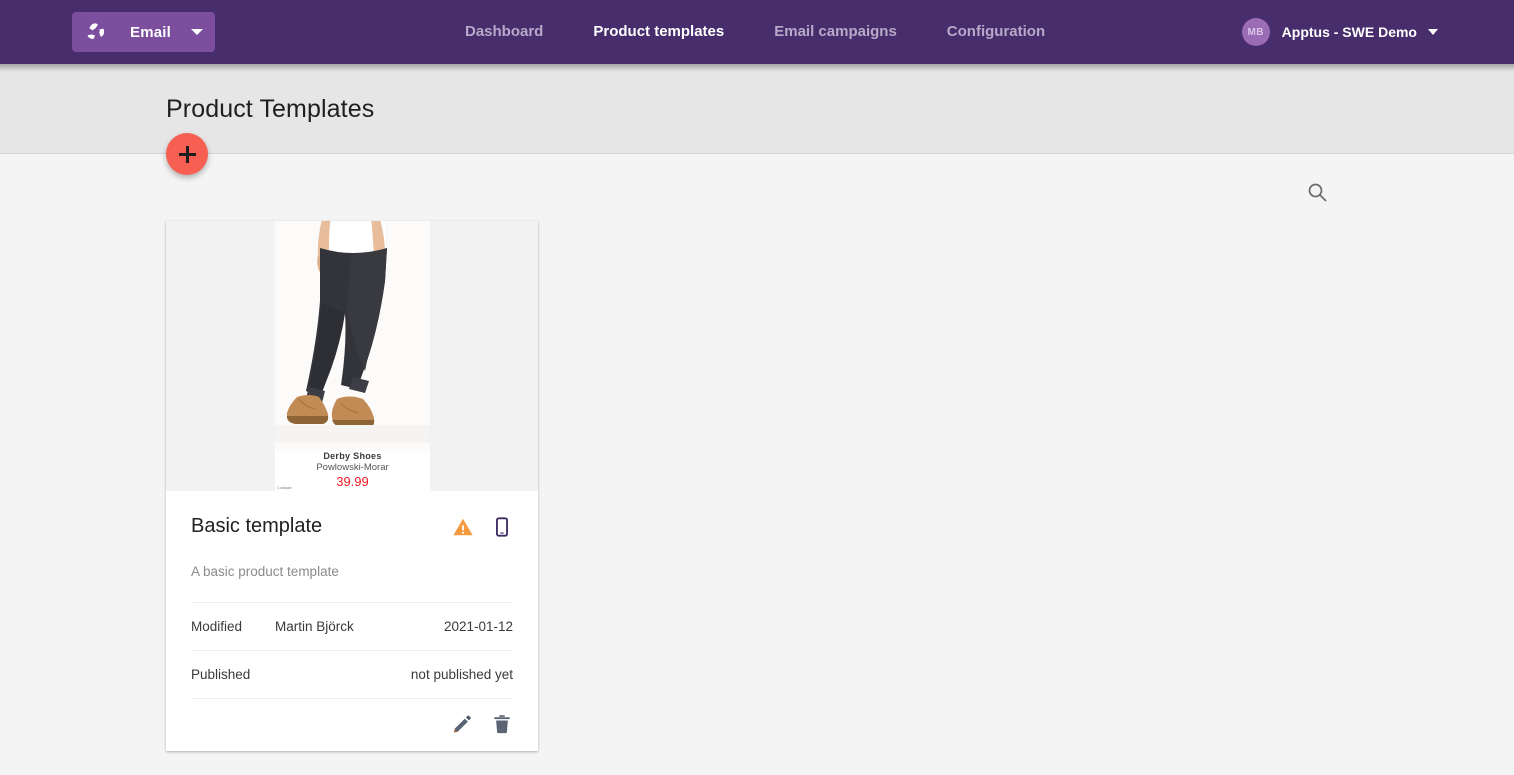 The height and width of the screenshot is (775, 1514). What do you see at coordinates (658, 32) in the screenshot?
I see `nav-item-product-templates: Product templates` at bounding box center [658, 32].